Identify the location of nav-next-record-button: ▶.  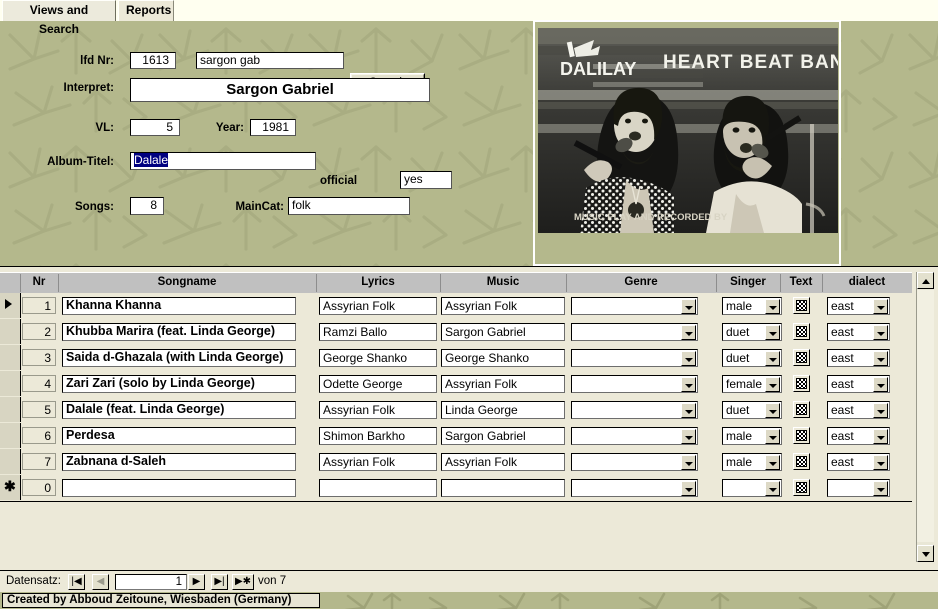
(196, 582).